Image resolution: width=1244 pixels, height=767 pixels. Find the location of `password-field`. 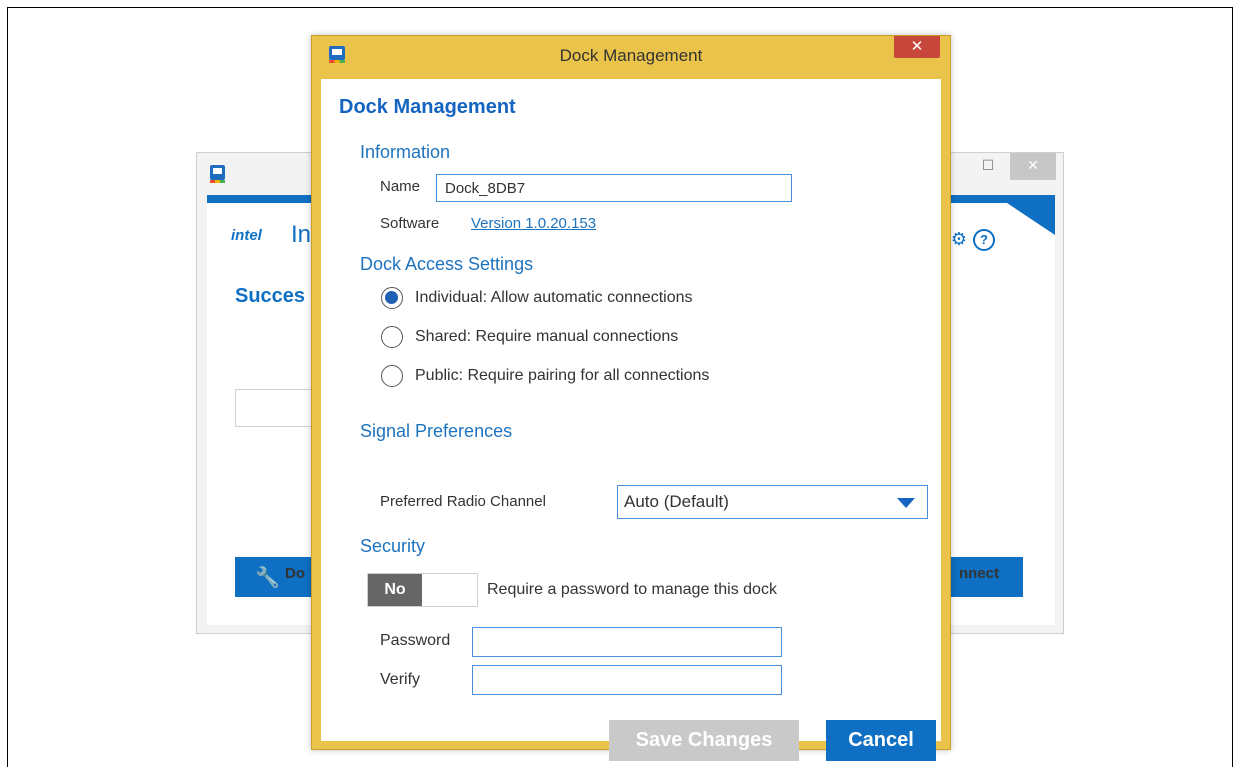

password-field is located at coordinates (627, 642).